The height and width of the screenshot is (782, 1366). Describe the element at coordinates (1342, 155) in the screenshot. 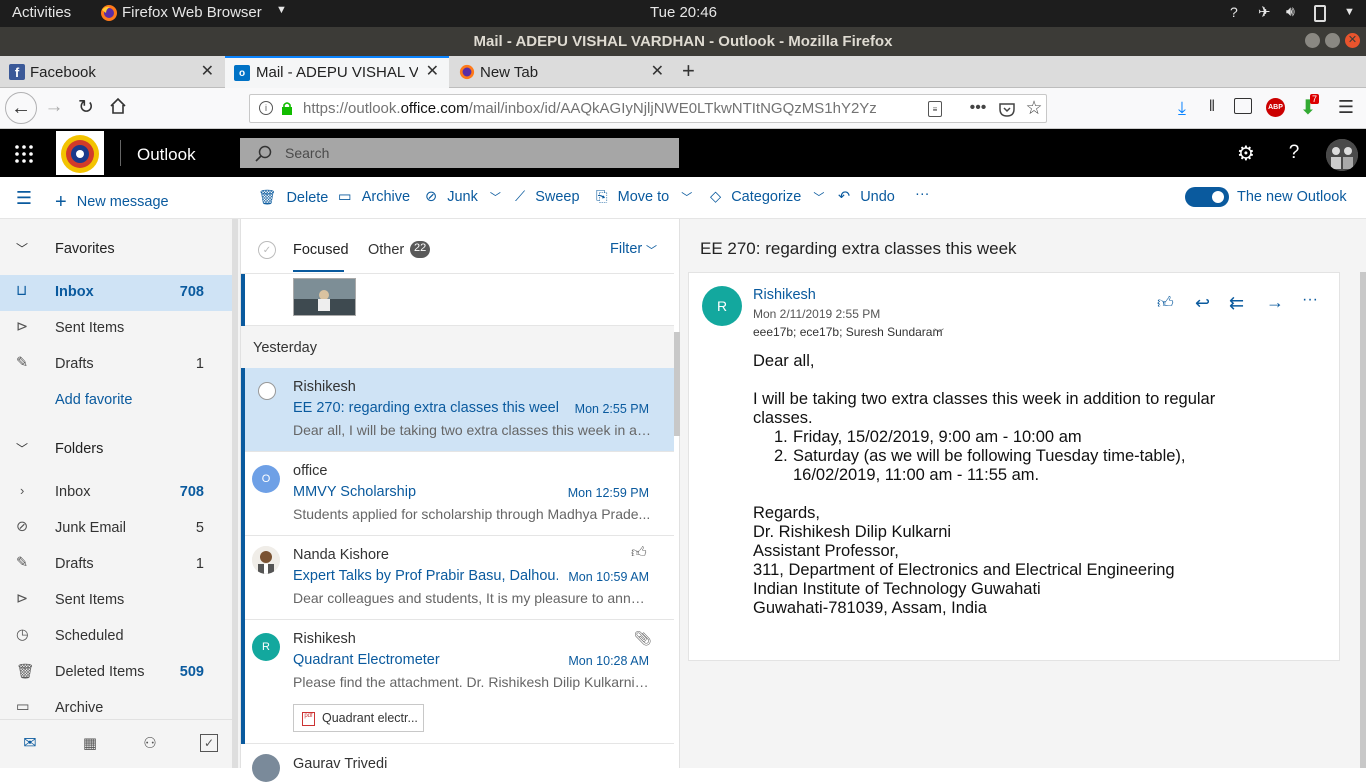

I see `user-avatar` at that location.